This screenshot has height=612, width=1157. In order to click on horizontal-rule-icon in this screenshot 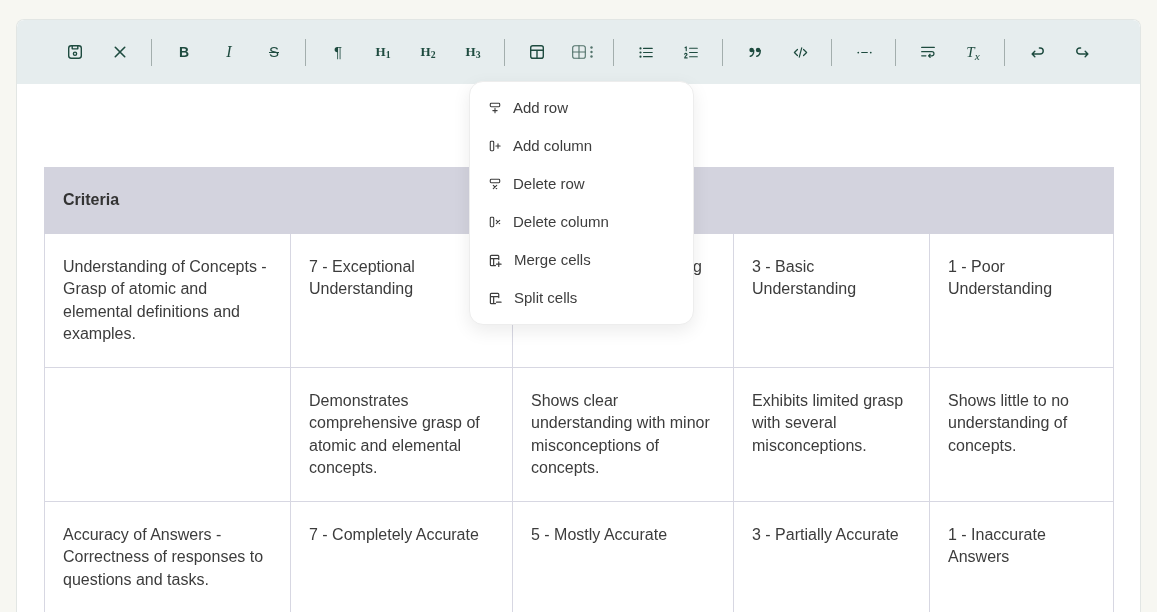, I will do `click(864, 52)`.